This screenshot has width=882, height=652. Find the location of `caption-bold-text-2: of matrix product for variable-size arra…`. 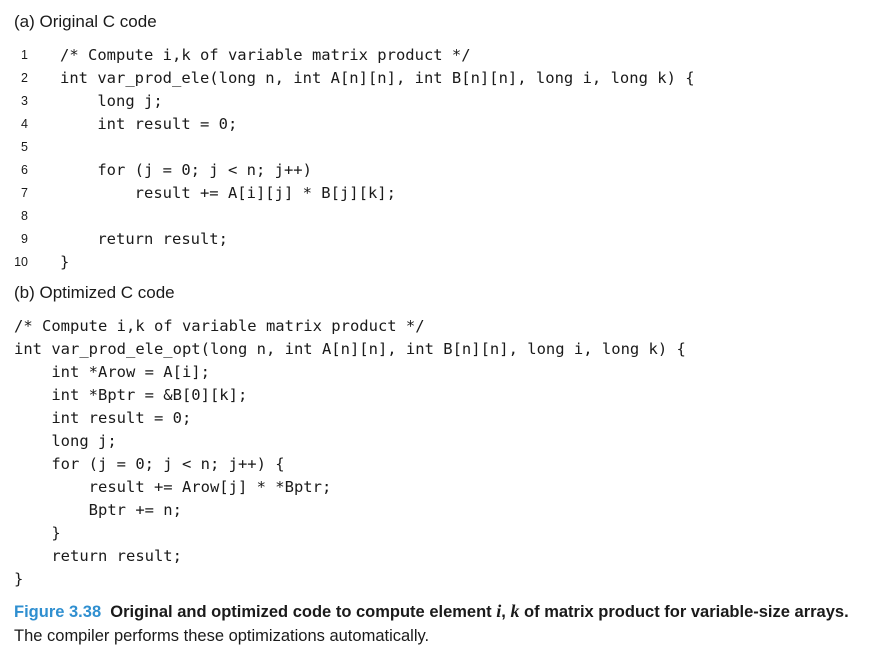

caption-bold-text-2: of matrix product for variable-size arra… is located at coordinates (684, 612).